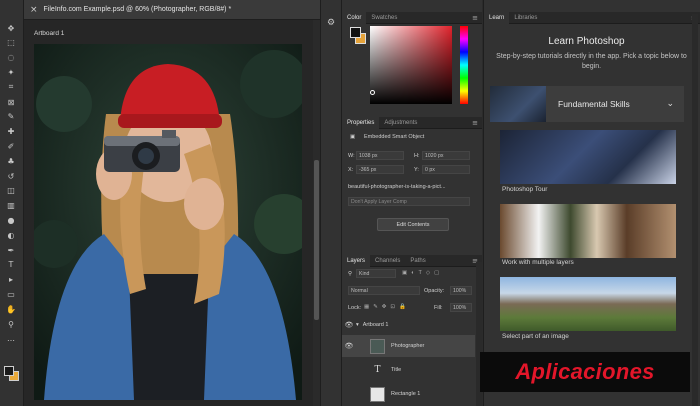 Image resolution: width=700 pixels, height=406 pixels. What do you see at coordinates (670, 104) in the screenshot?
I see `chevron-down-icon: ⌄` at bounding box center [670, 104].